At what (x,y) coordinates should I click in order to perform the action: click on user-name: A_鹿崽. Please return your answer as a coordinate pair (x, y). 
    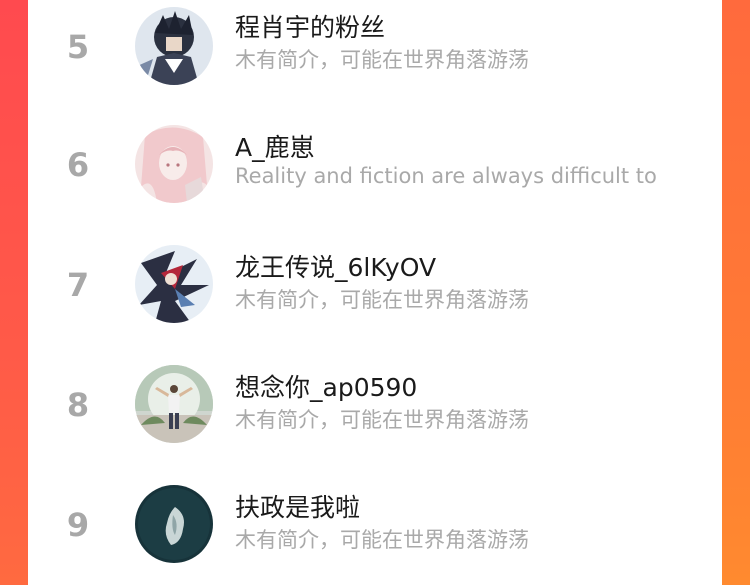
    Looking at the image, I should click on (275, 146).